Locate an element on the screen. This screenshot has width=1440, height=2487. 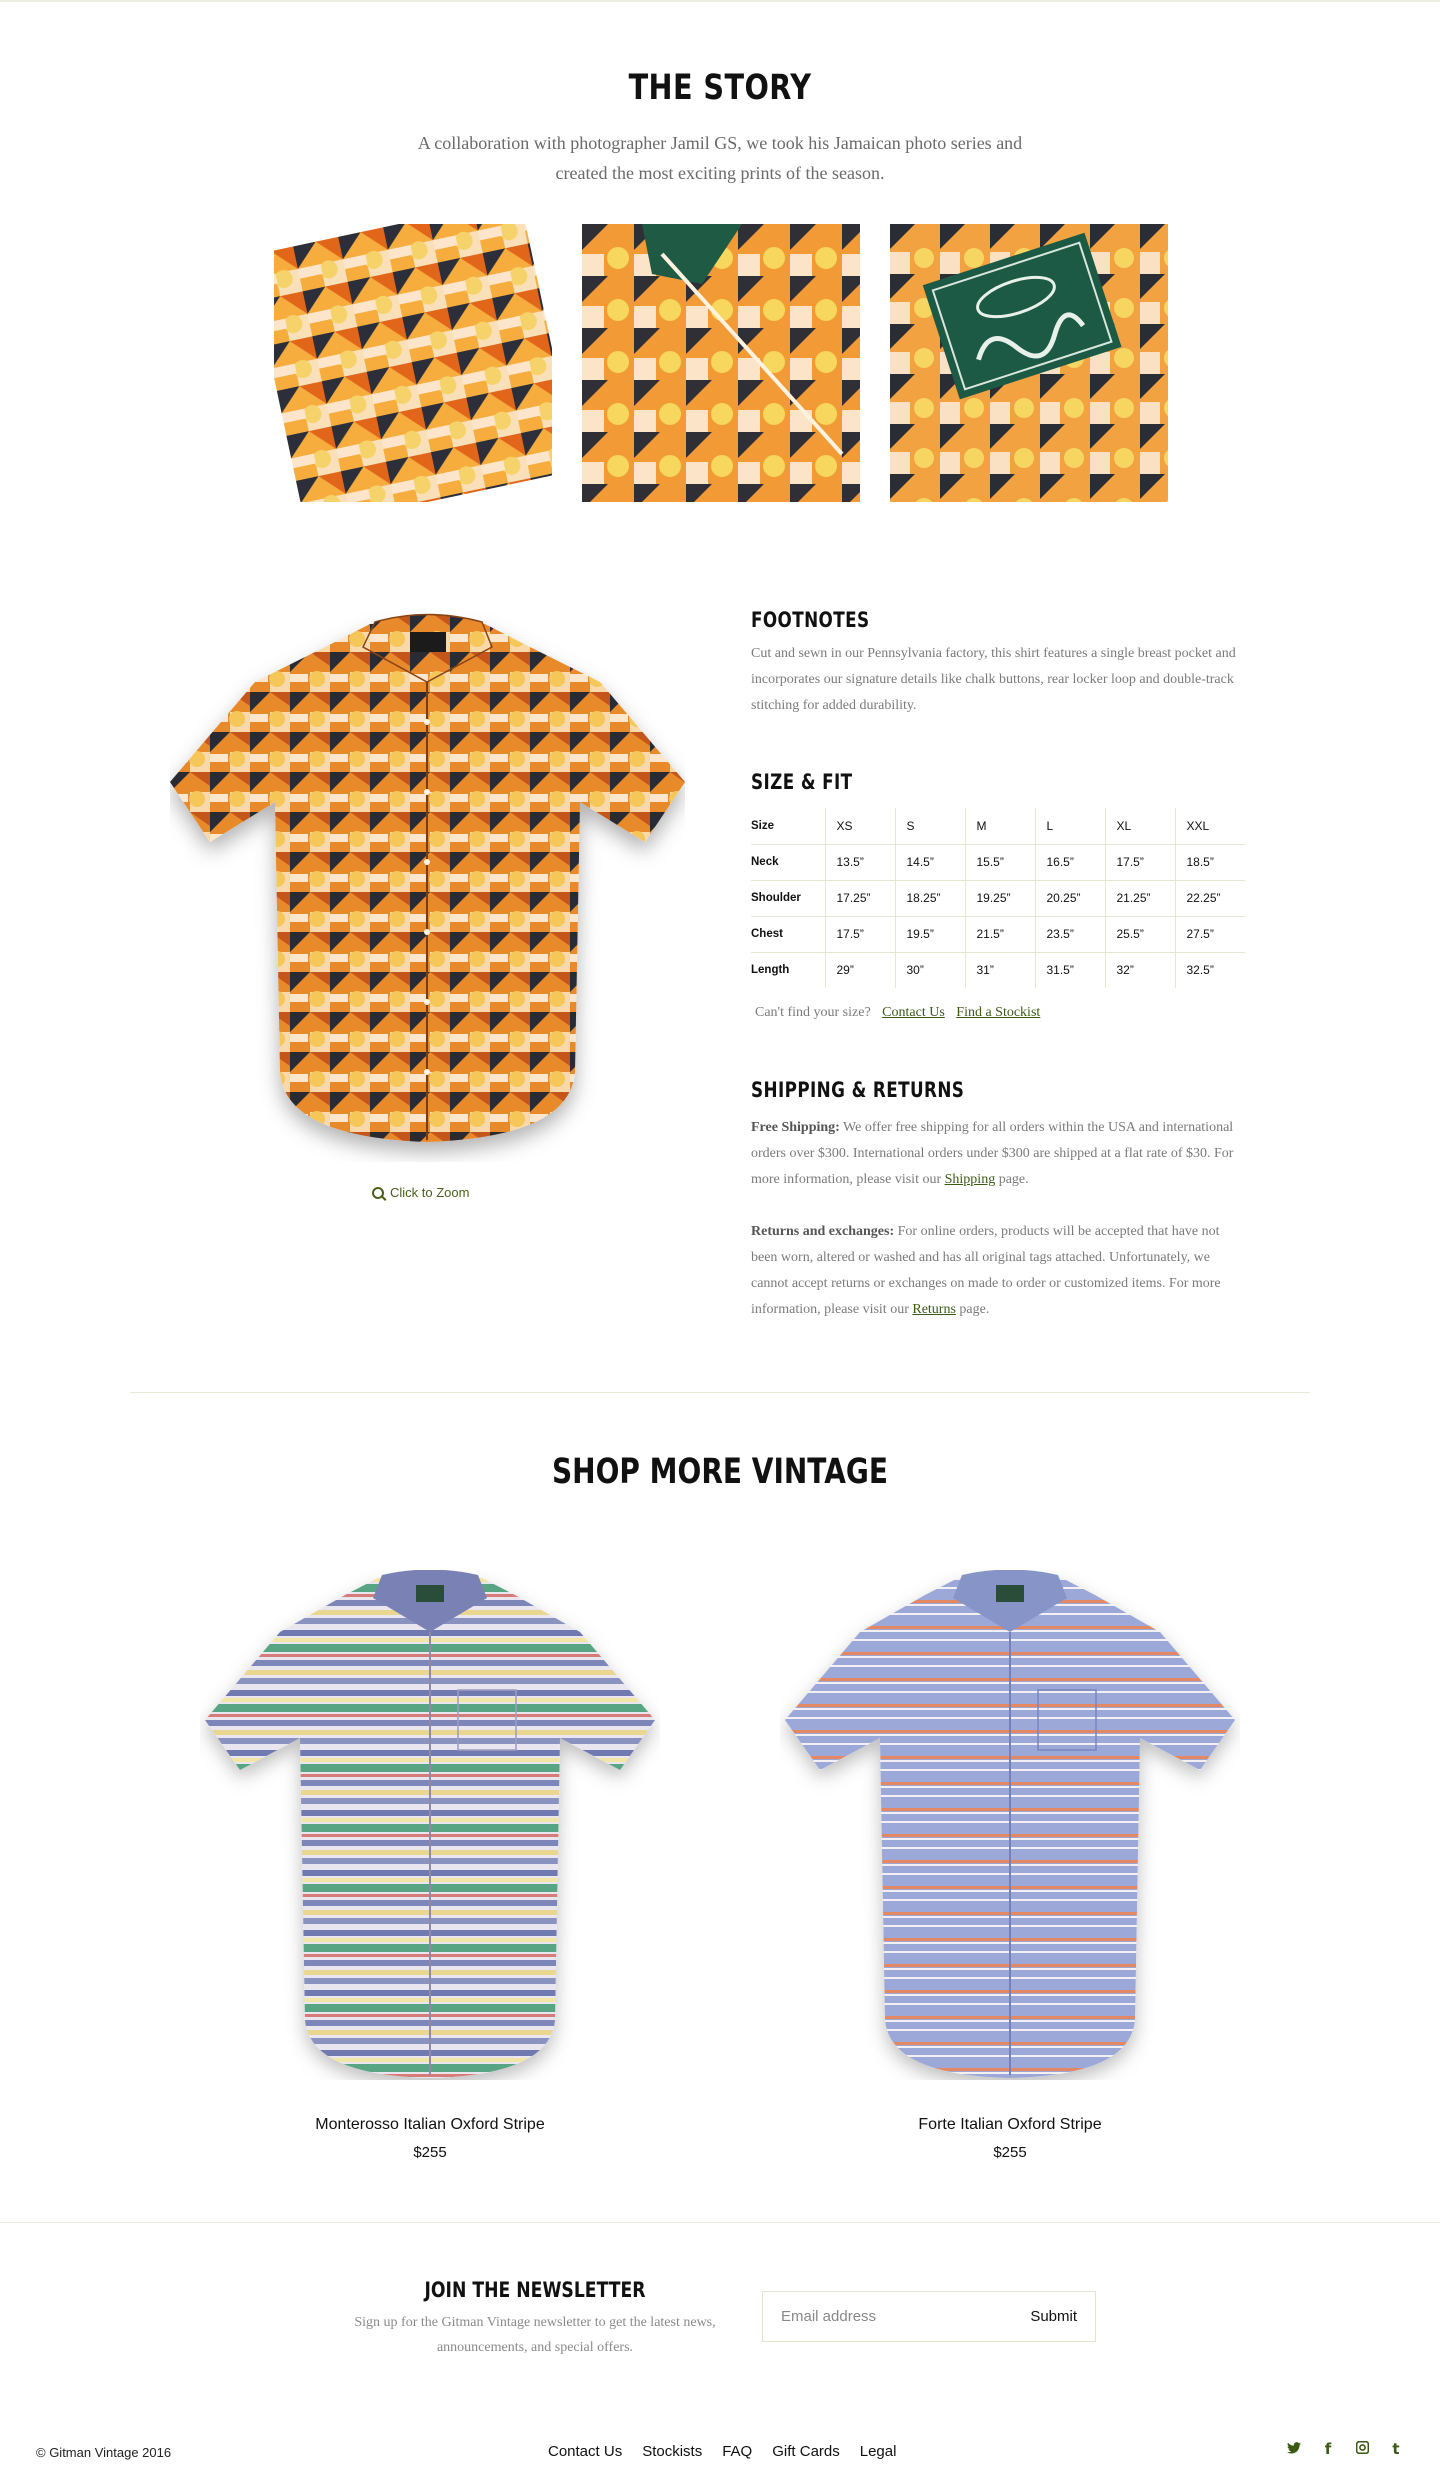
returns-link: Returns is located at coordinates (934, 1309).